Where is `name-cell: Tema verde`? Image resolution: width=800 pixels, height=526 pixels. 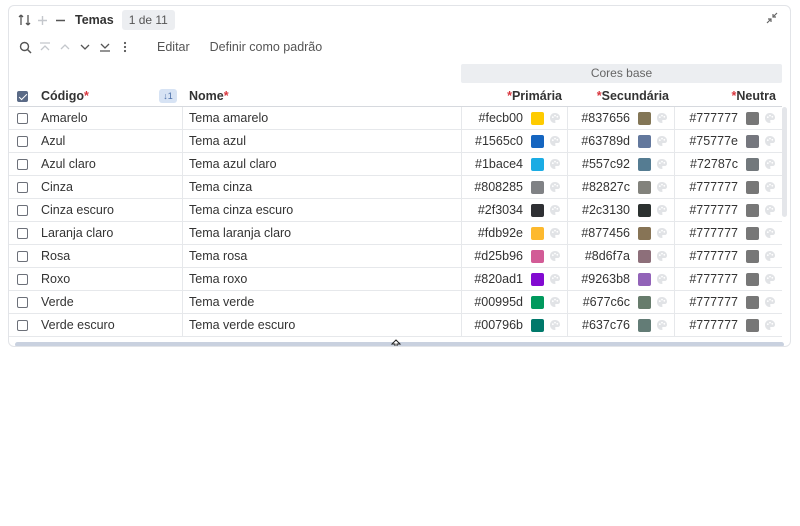
name-cell: Tema verde is located at coordinates (322, 302).